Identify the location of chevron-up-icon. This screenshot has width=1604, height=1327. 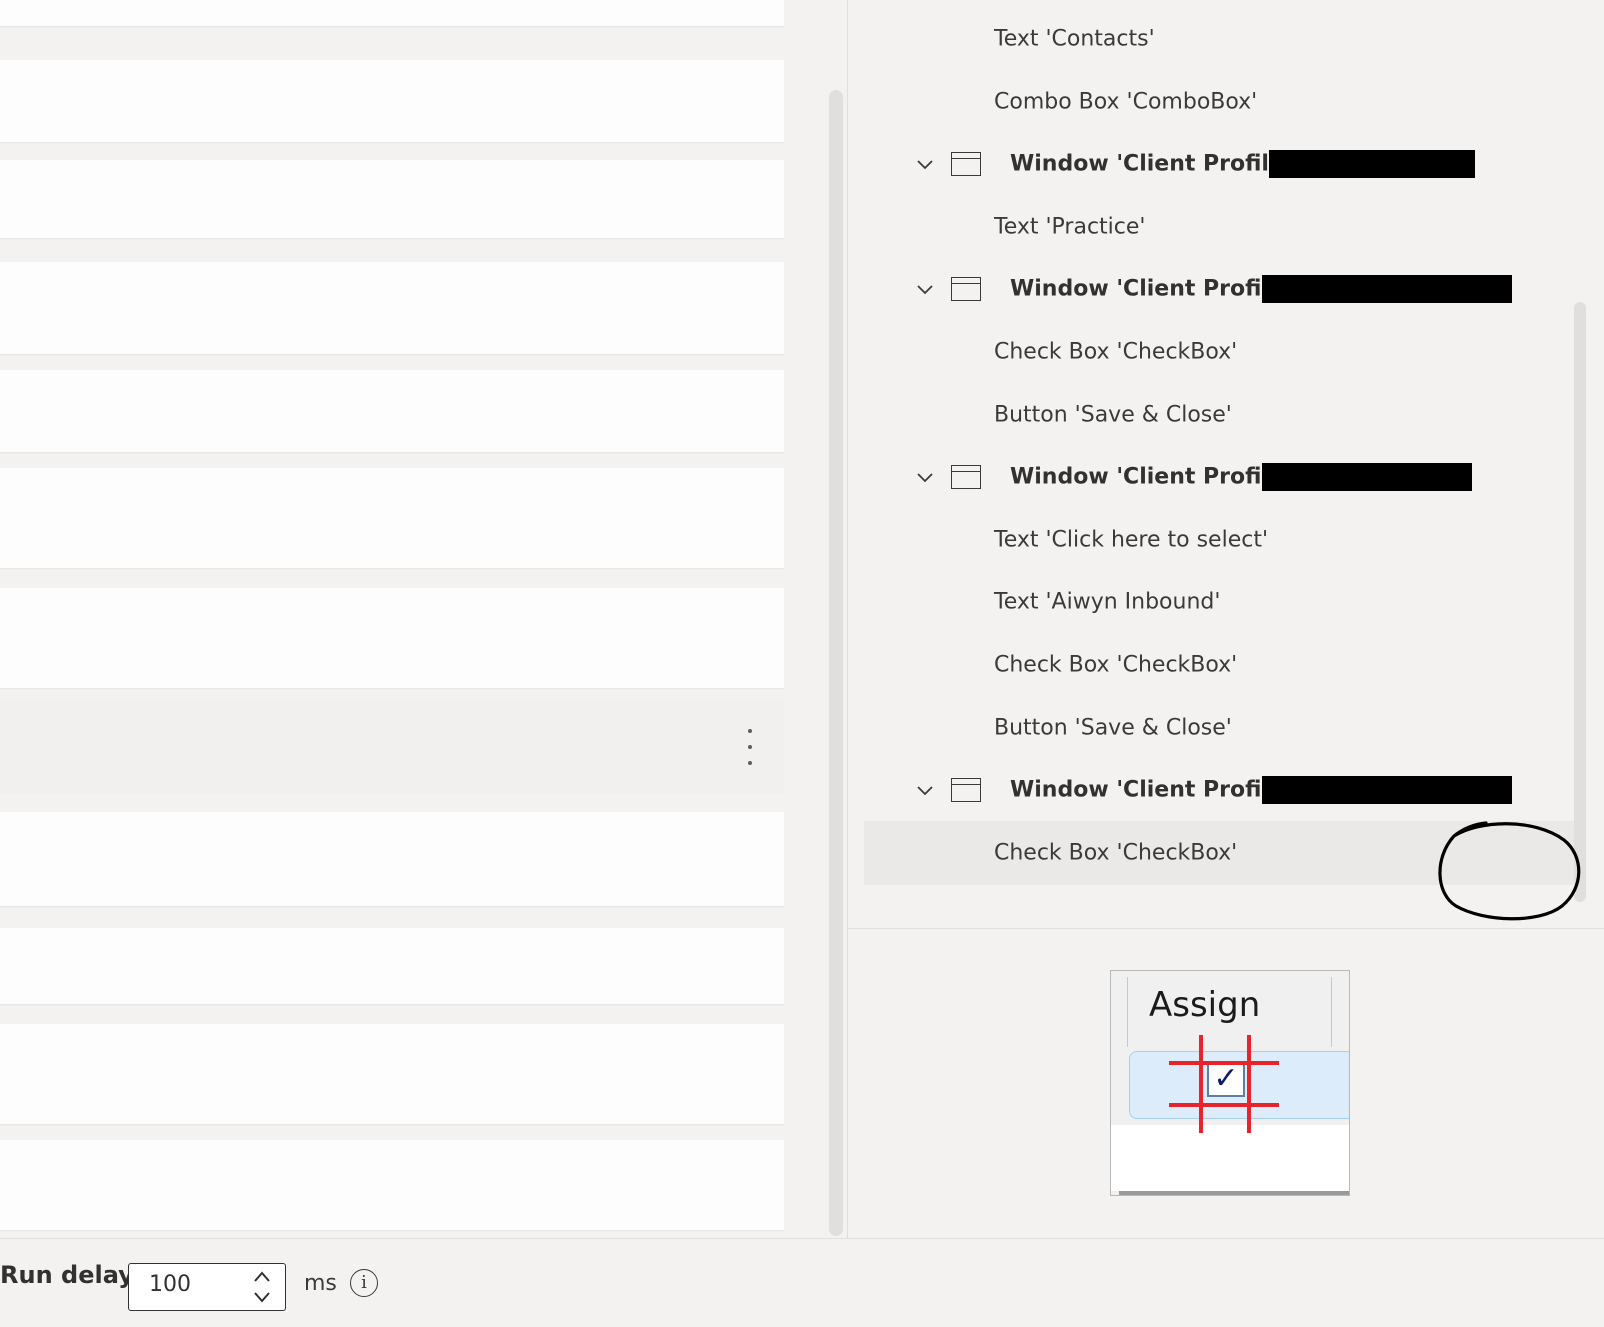
(262, 1277).